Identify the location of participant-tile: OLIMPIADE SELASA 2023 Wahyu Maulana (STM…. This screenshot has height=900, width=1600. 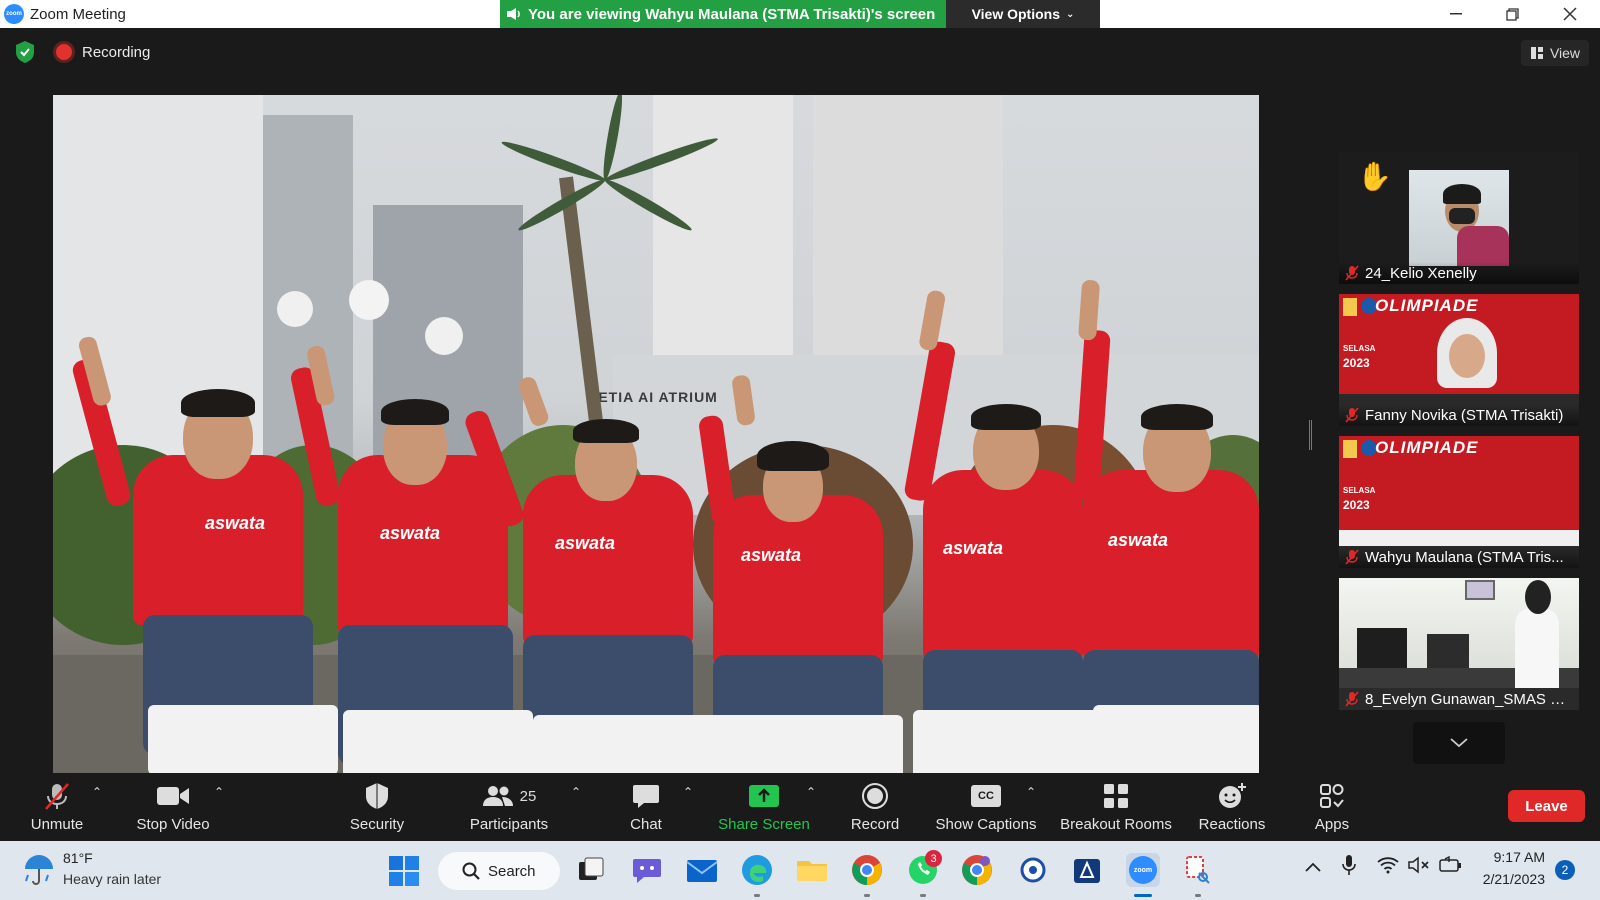
(1459, 502).